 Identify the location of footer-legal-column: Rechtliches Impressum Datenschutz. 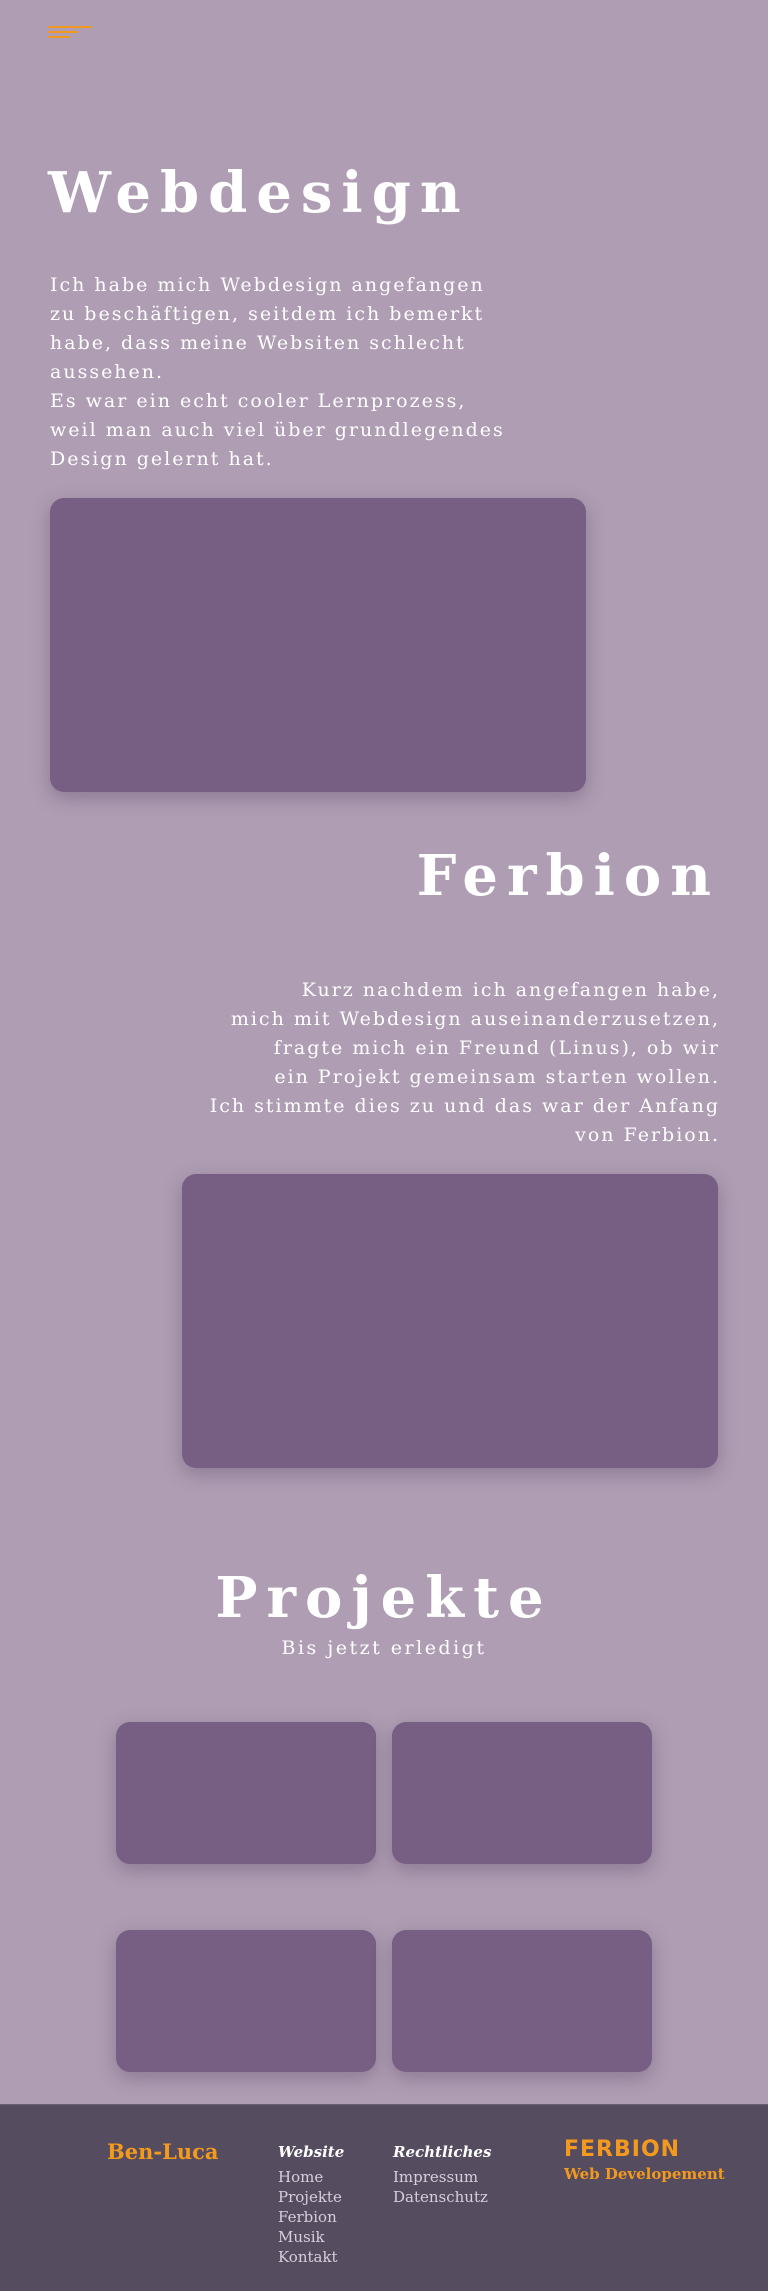
(442, 2175).